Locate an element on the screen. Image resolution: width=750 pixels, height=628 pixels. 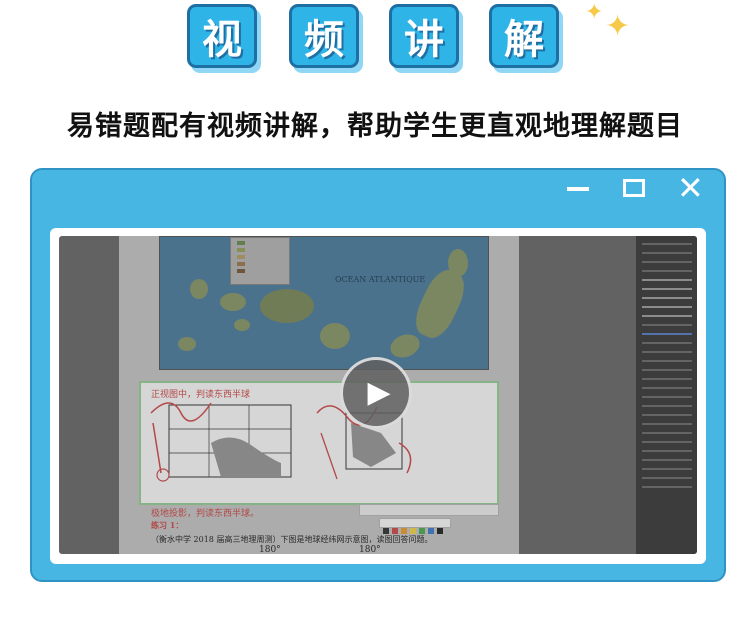
minimize-icon is located at coordinates (578, 189).